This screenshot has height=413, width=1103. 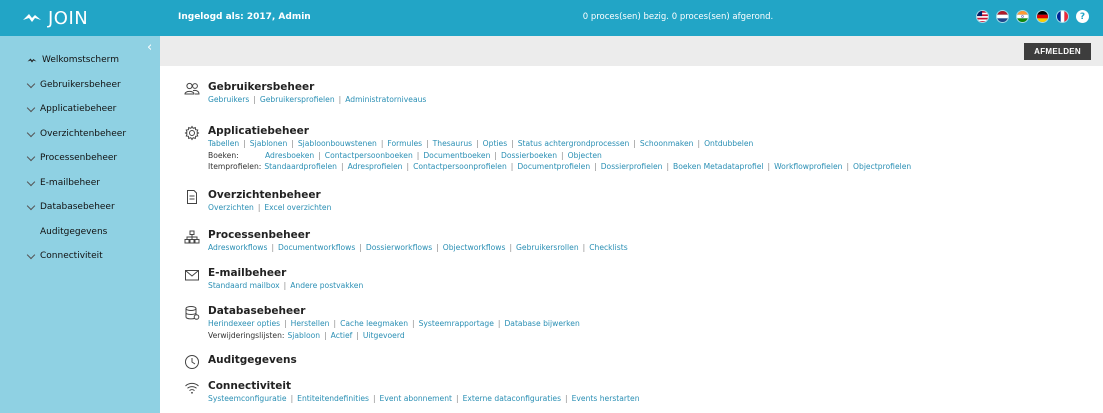 I want to click on link-adresboeken: Adresboeken, so click(x=289, y=155).